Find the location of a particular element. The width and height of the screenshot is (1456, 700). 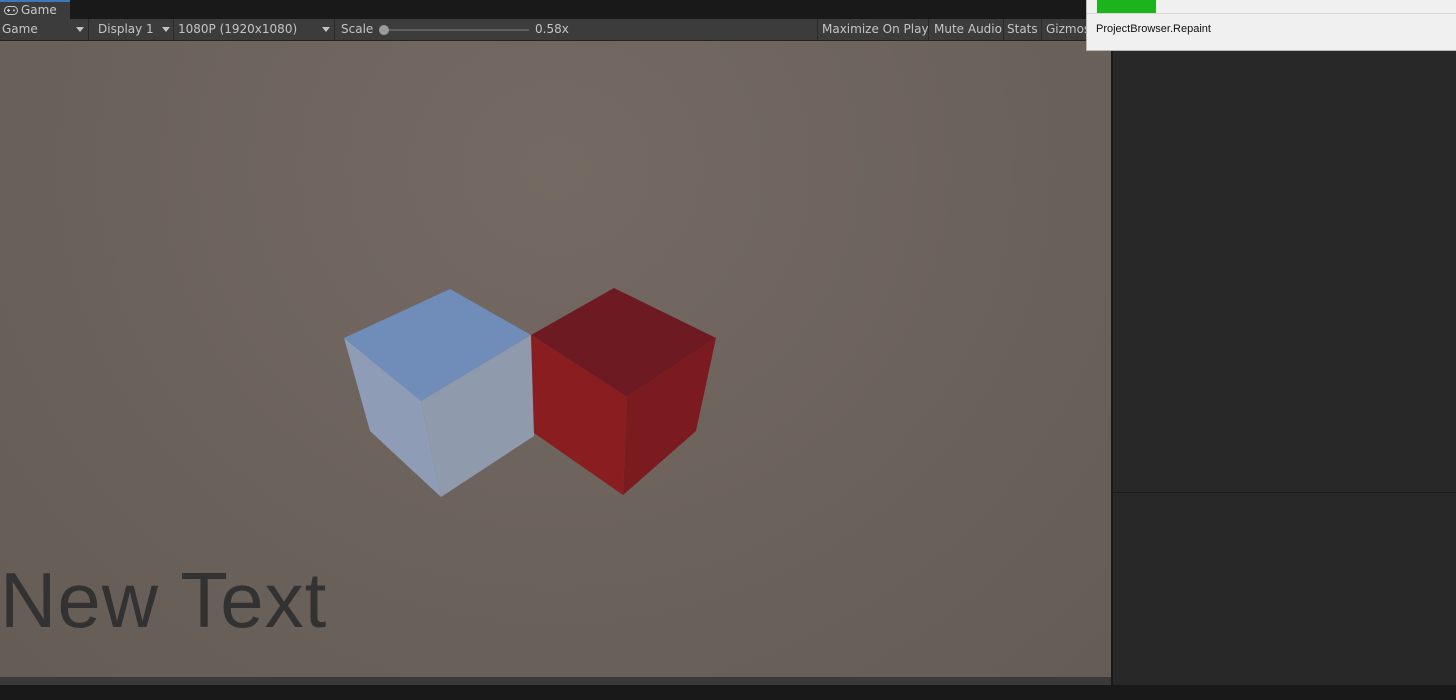

status-bar is located at coordinates (728, 692).